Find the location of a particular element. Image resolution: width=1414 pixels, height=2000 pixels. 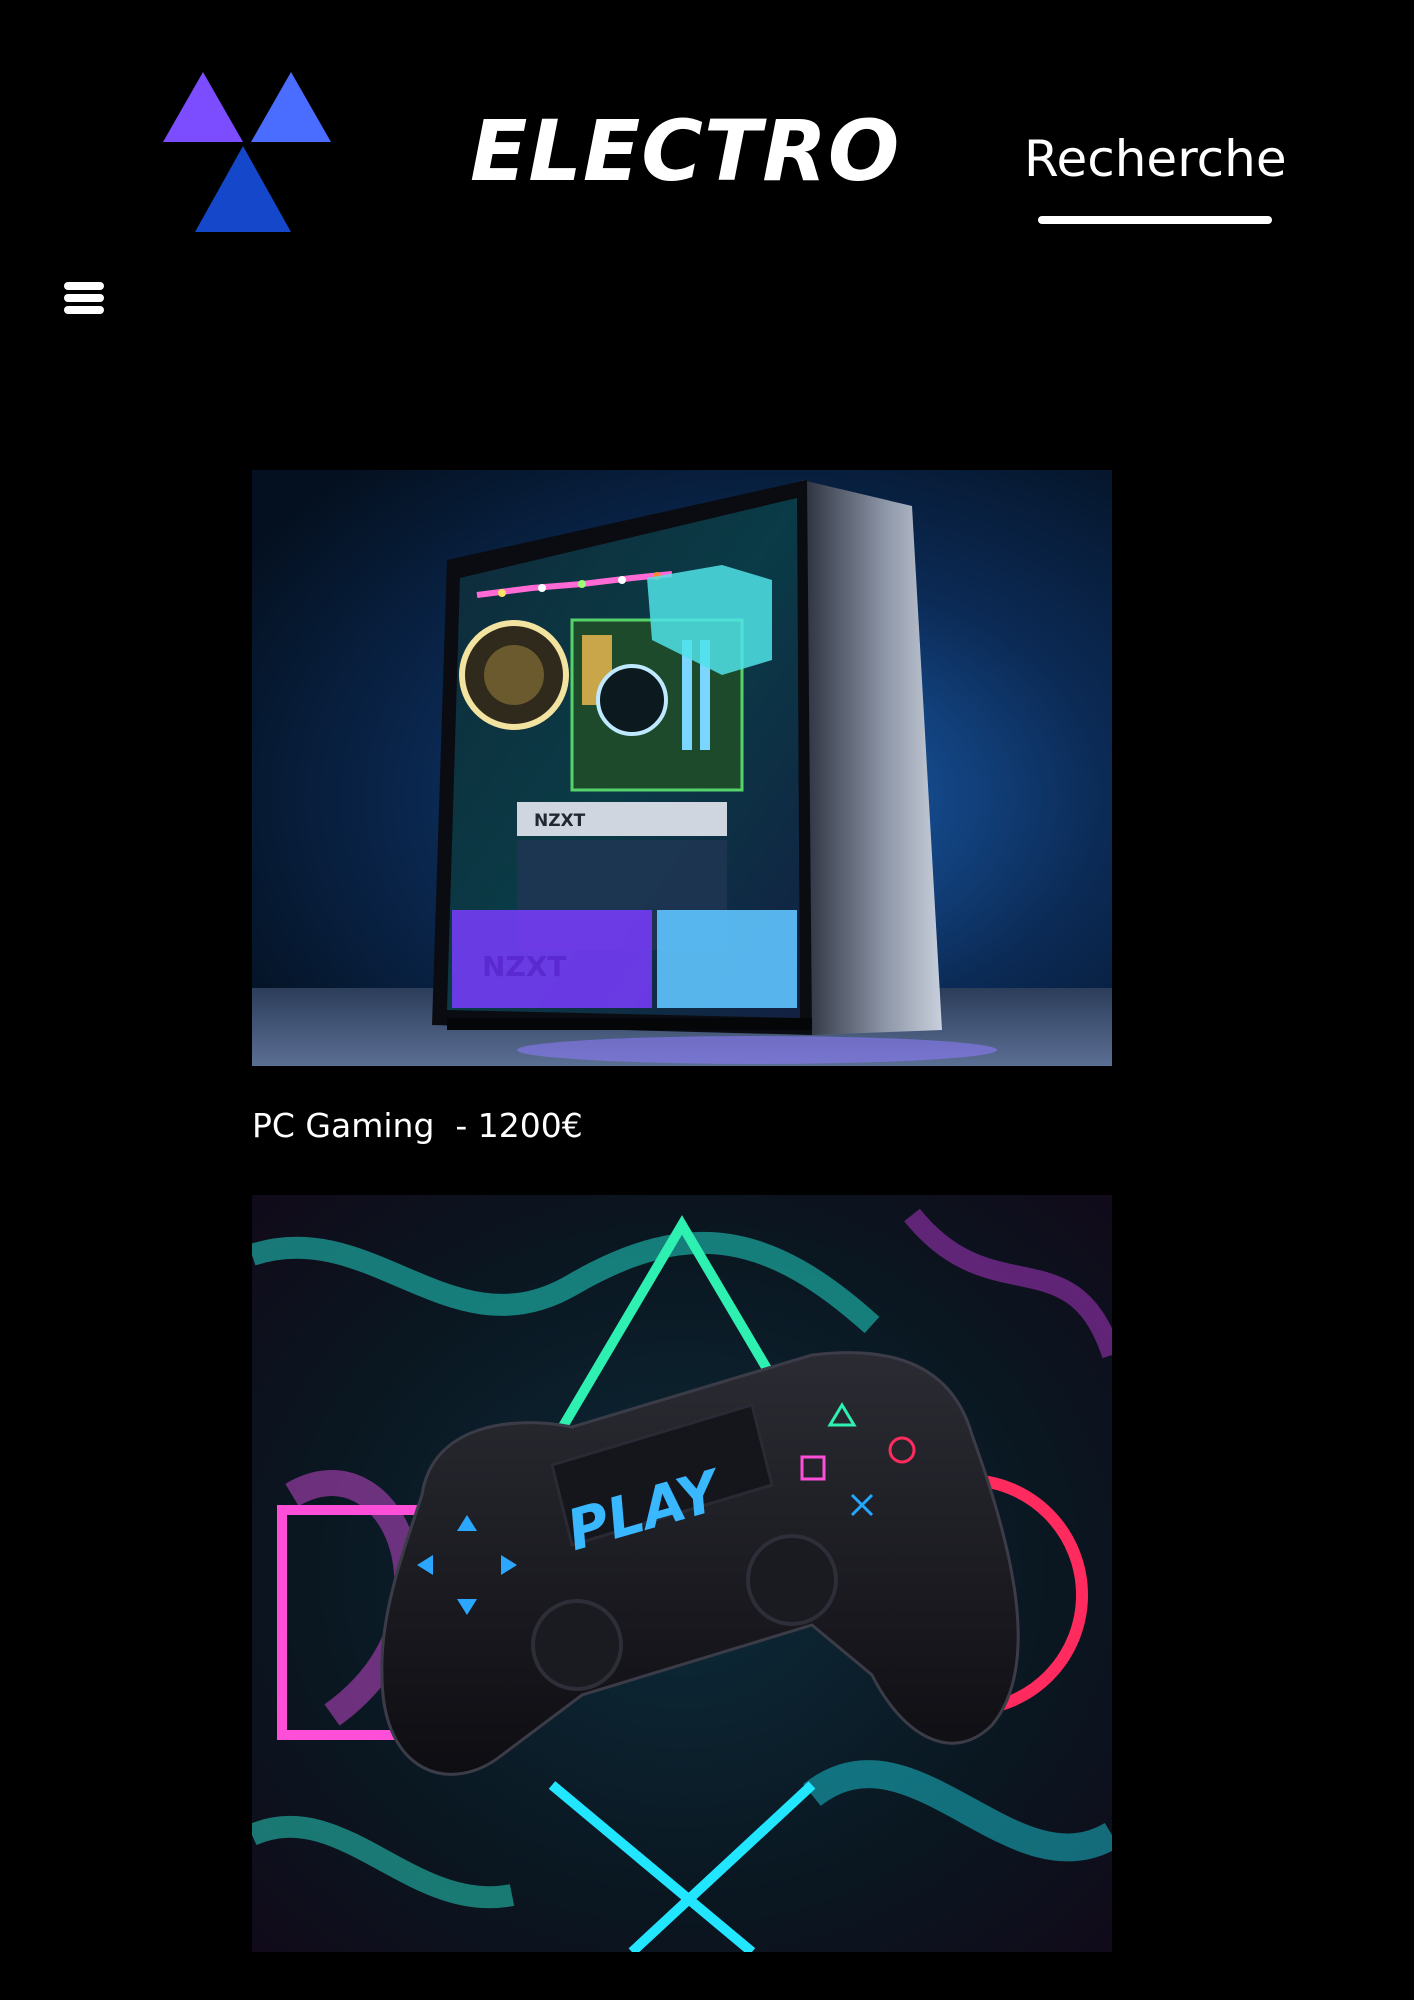

logo is located at coordinates (247, 153).